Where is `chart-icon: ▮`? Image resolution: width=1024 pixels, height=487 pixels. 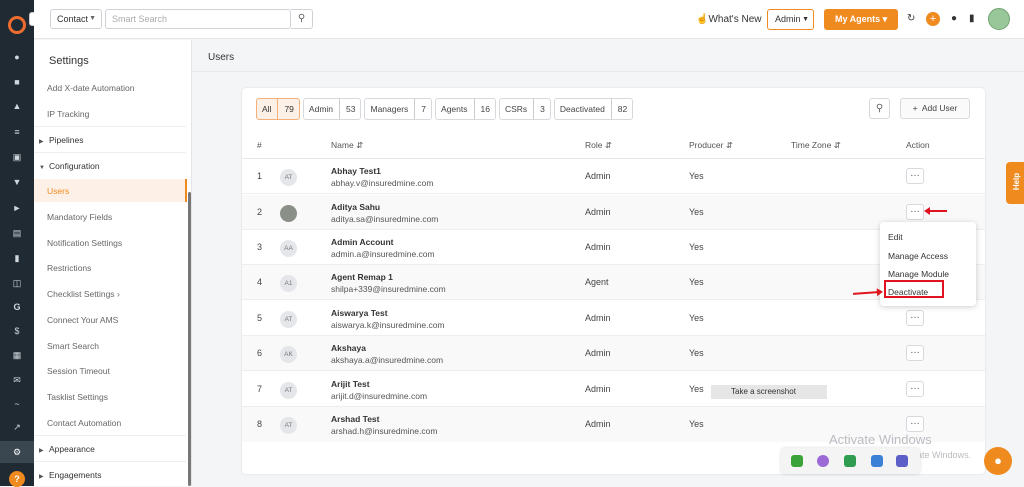
chart-icon: ▮ is located at coordinates (17, 258).